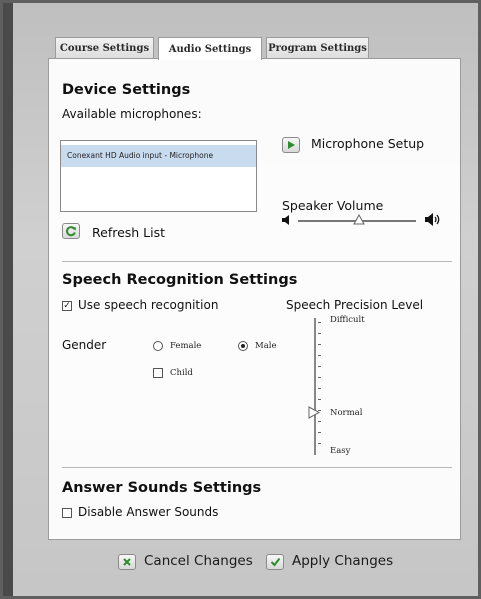  Describe the element at coordinates (355, 305) in the screenshot. I see `speech-precision-label: Speech Precision Level` at that location.